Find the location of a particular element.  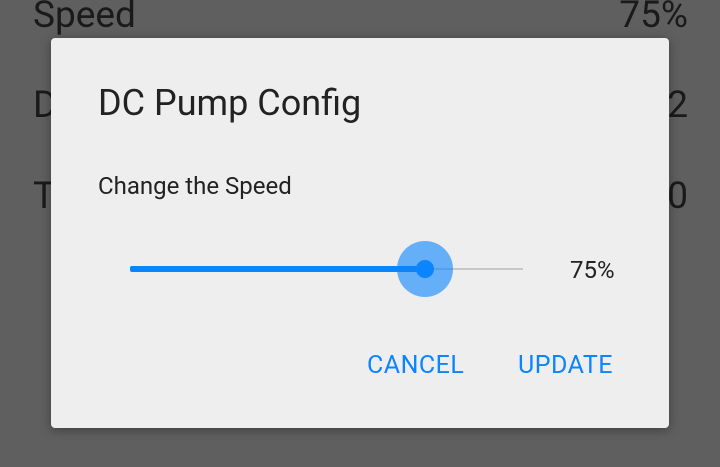

list-item-value: 2 is located at coordinates (677, 105).